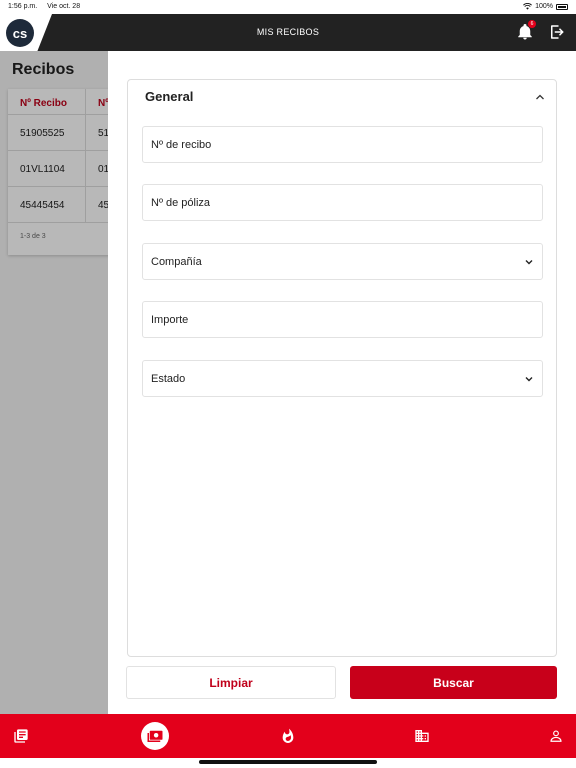 The width and height of the screenshot is (576, 768). I want to click on home-indicator-area, so click(288, 763).